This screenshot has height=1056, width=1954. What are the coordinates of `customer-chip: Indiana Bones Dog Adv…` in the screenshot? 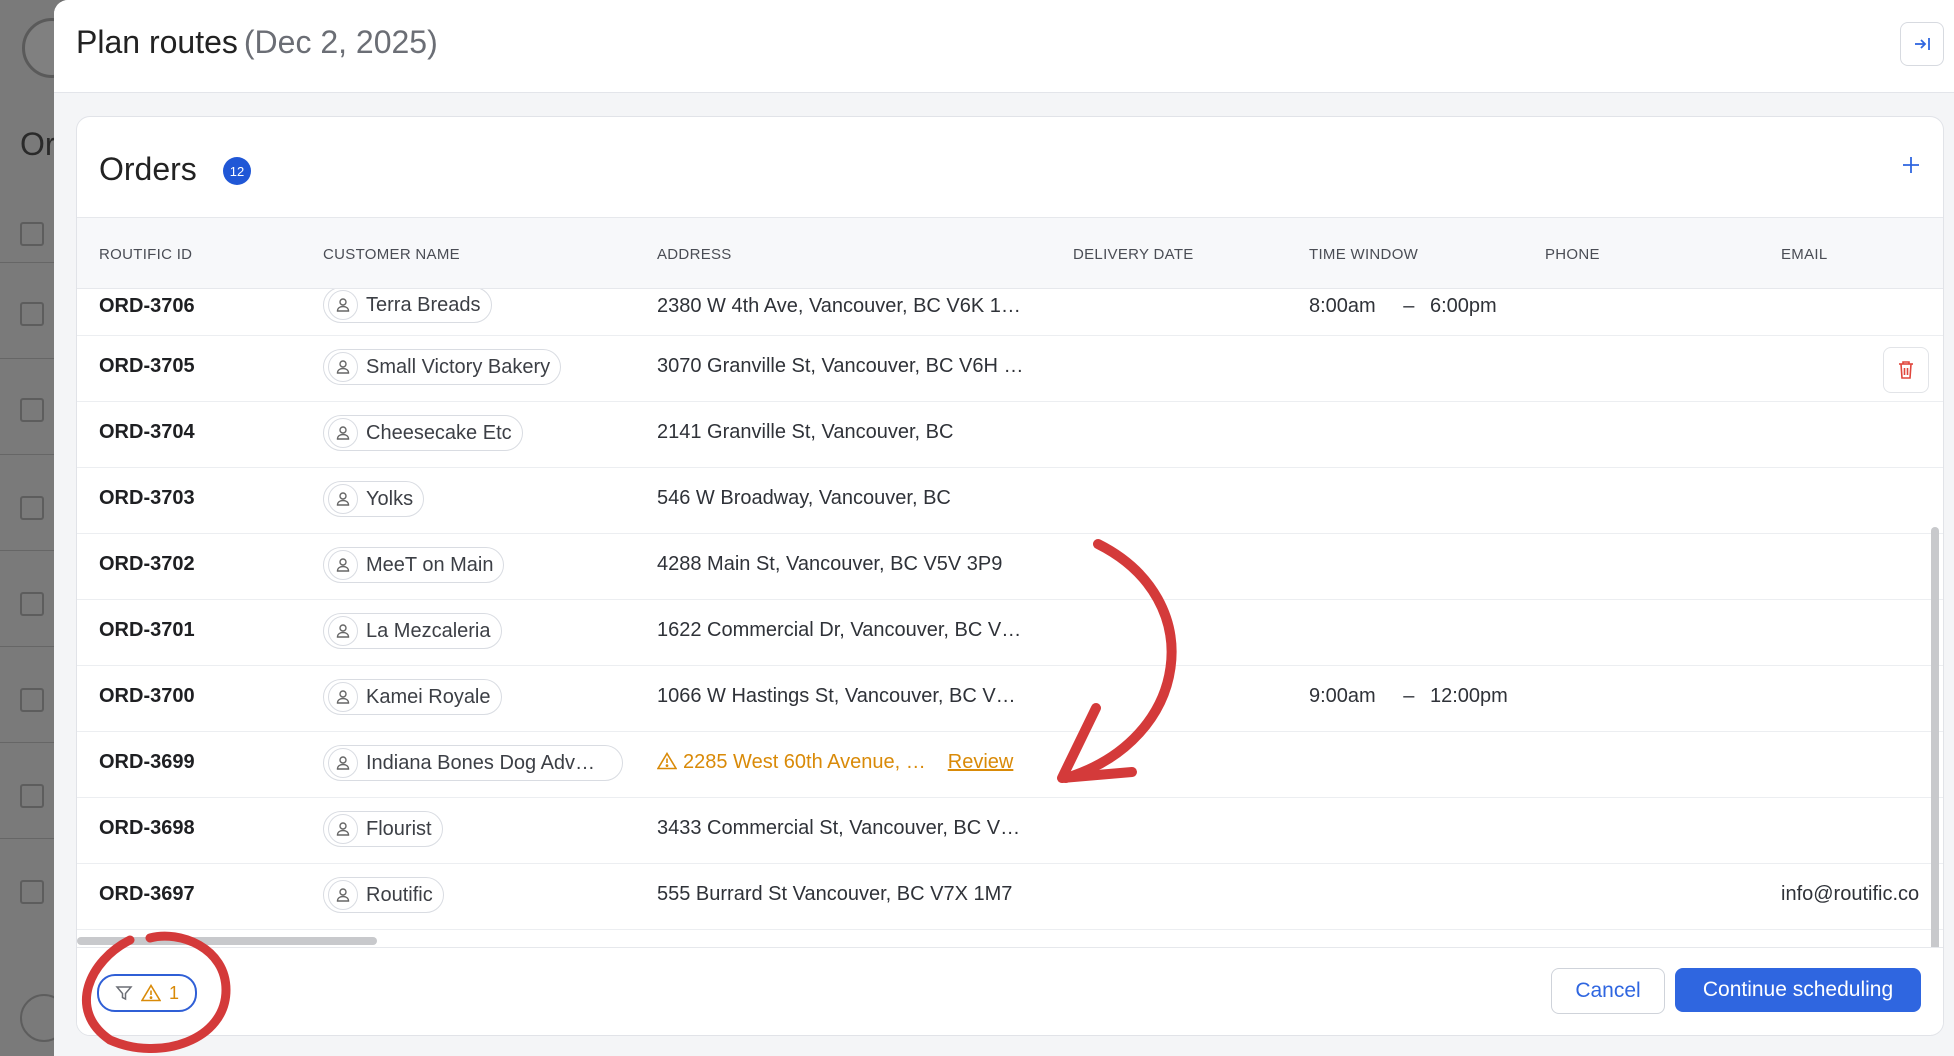 It's located at (473, 763).